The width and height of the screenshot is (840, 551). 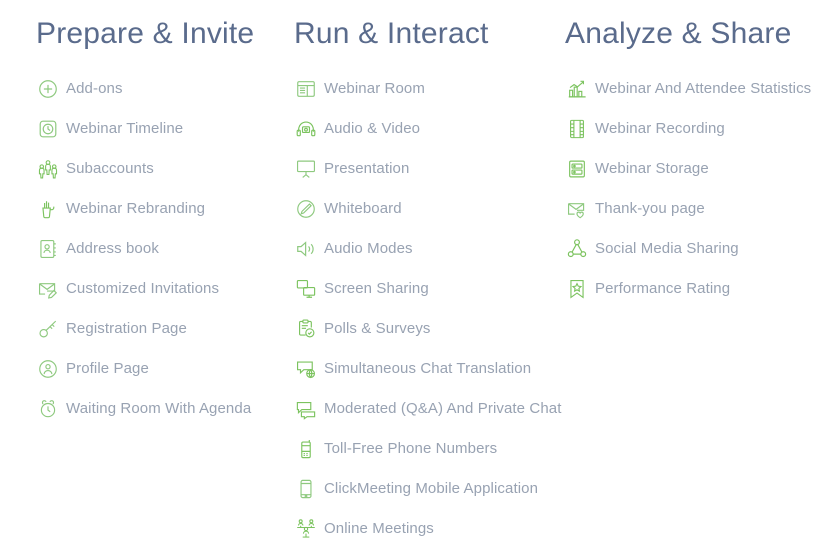 I want to click on feature-item-waiting-room-with-agenda: Waiting Room With Agenda, so click(x=155, y=409).